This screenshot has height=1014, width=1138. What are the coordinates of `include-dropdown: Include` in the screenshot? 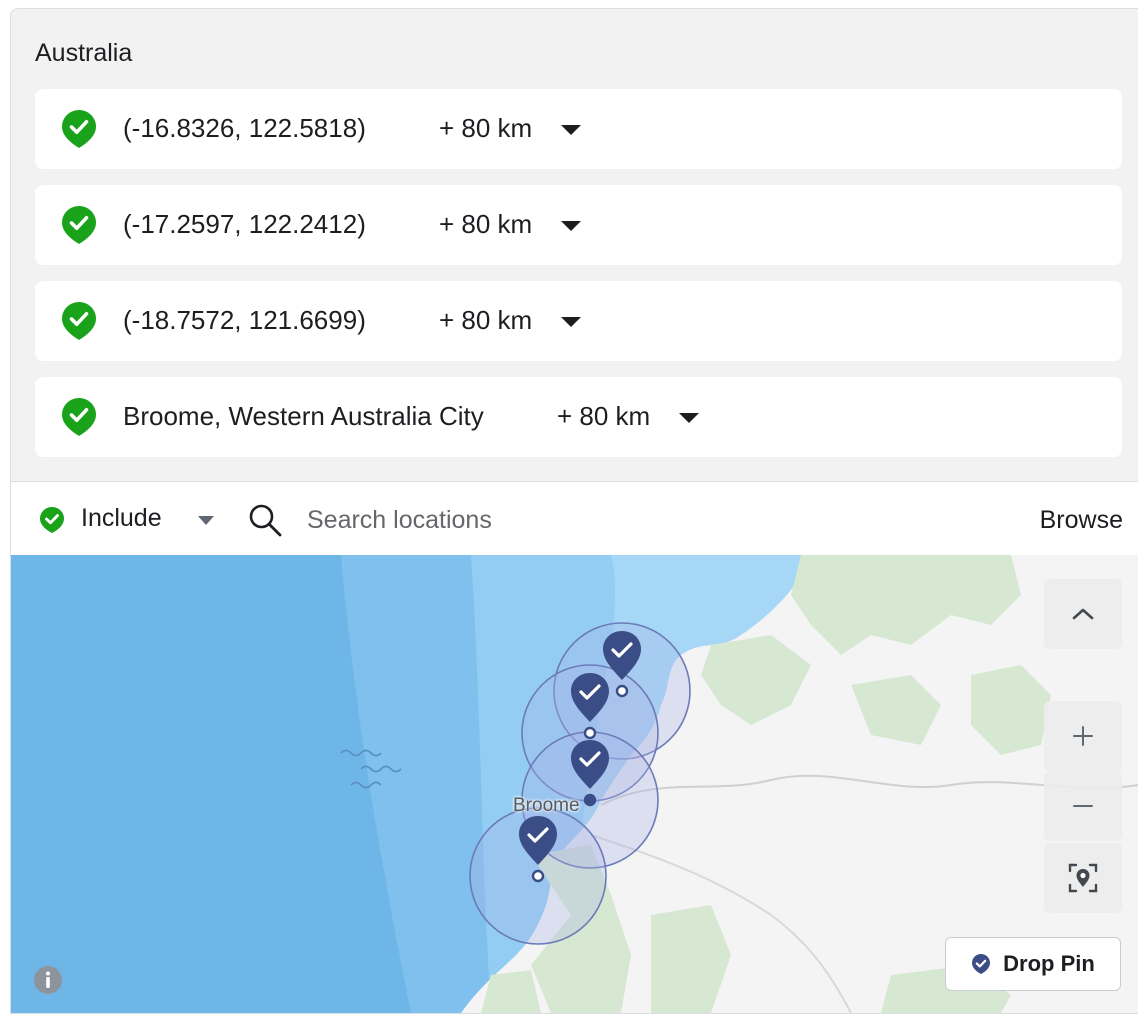 It's located at (121, 518).